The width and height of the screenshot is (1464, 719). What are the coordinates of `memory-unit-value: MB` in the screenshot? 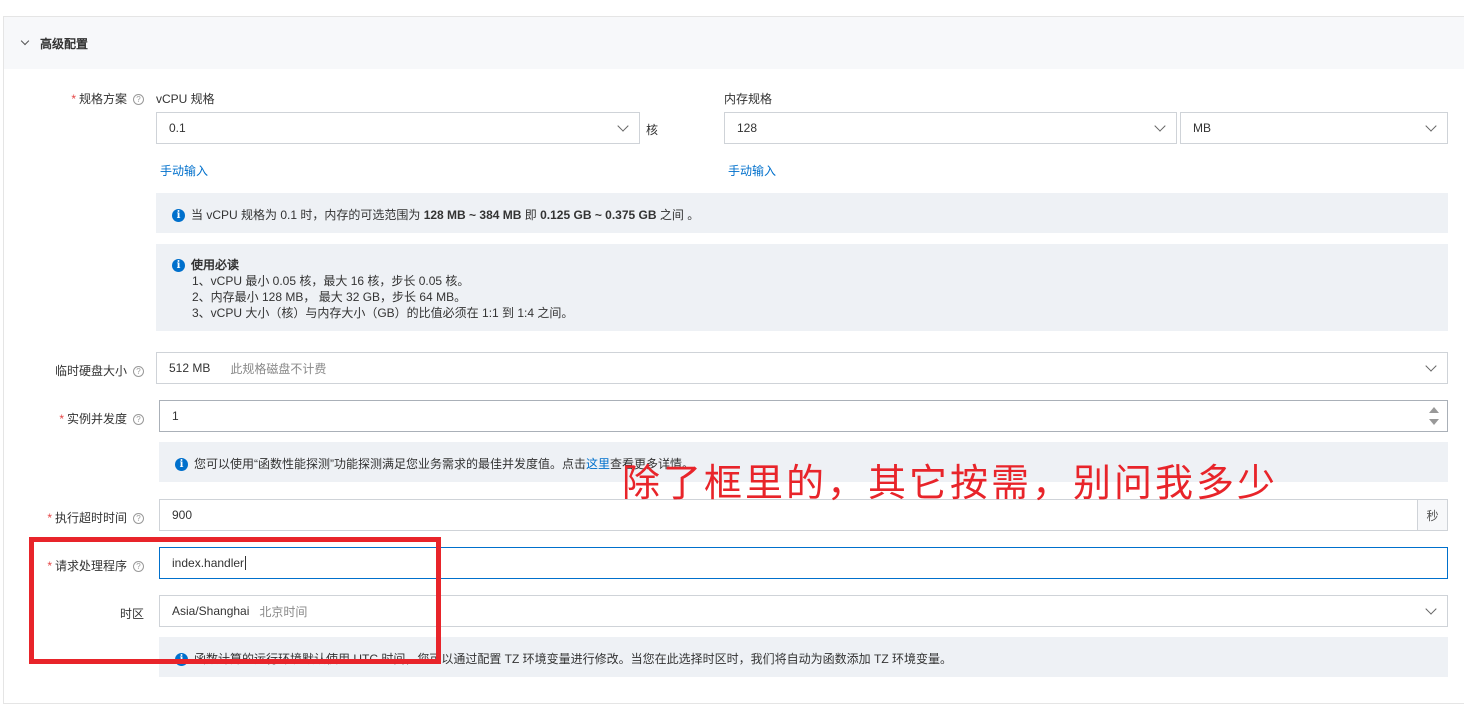 It's located at (1202, 128).